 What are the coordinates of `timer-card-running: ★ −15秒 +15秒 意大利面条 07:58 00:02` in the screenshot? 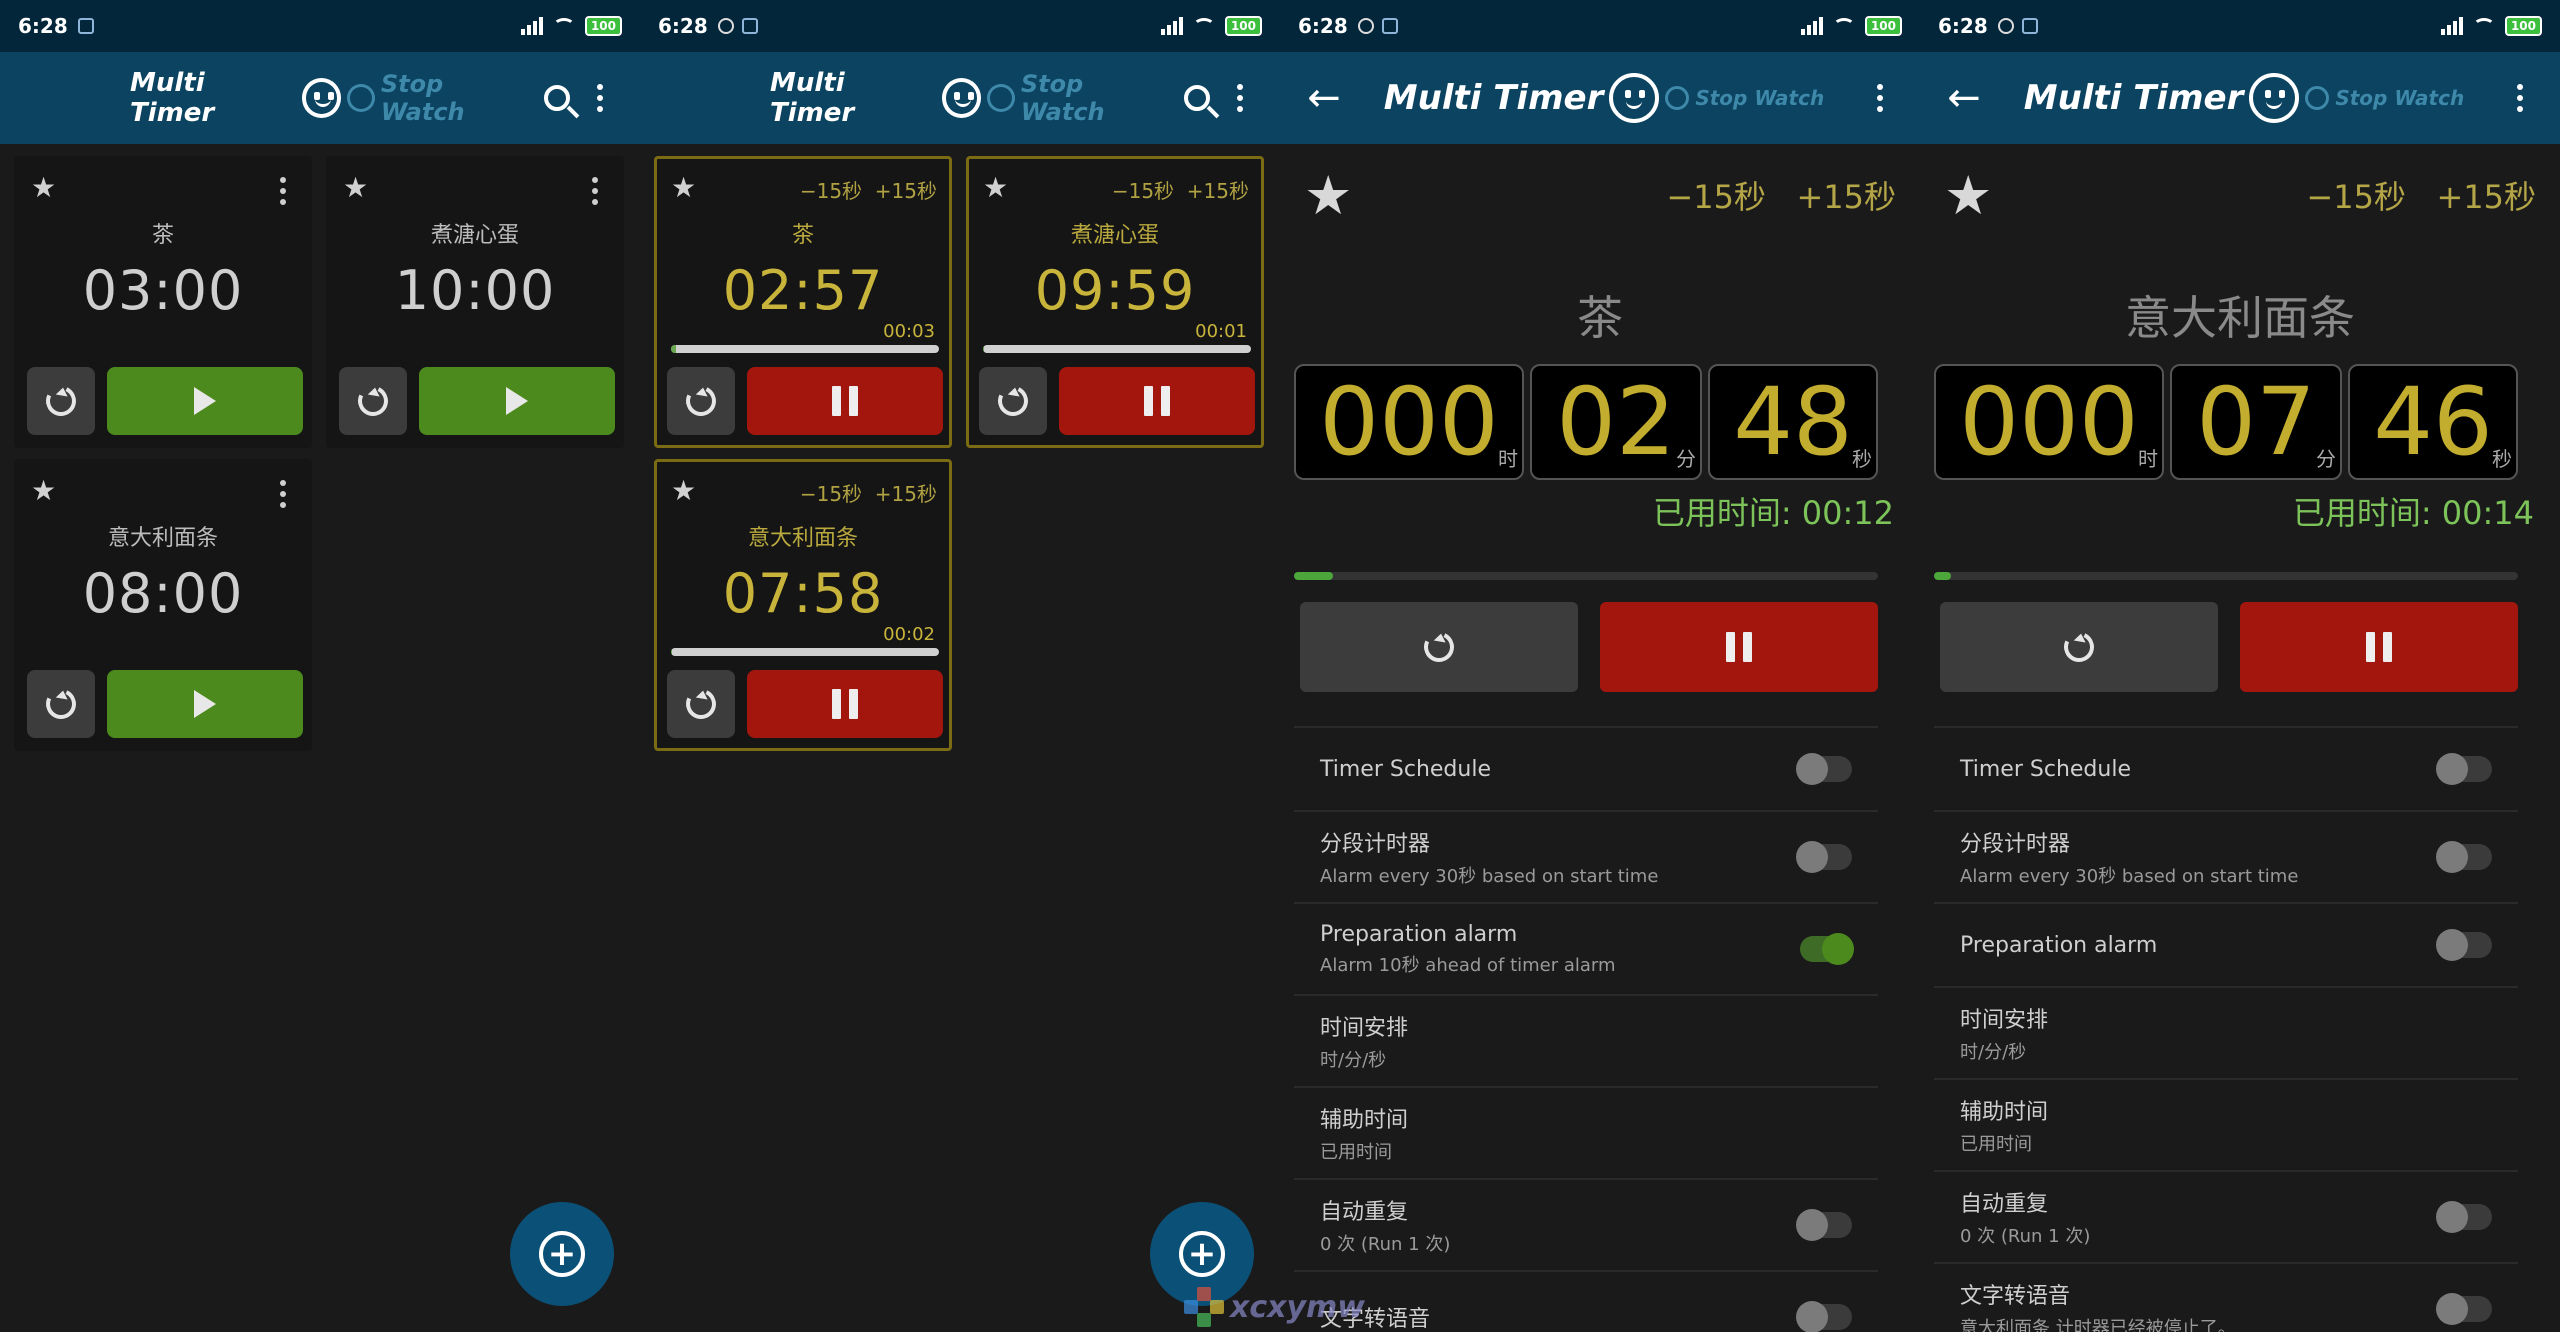 It's located at (803, 605).